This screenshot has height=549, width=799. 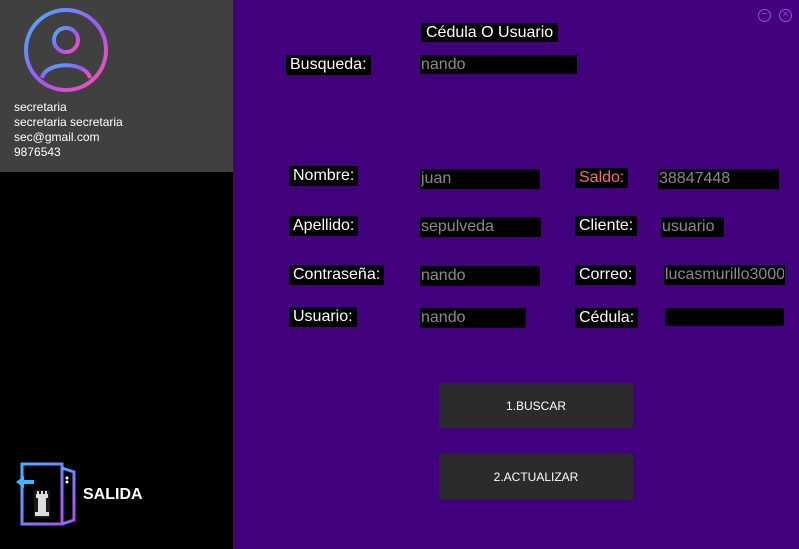 I want to click on usuario-label: Usuario:, so click(x=323, y=317).